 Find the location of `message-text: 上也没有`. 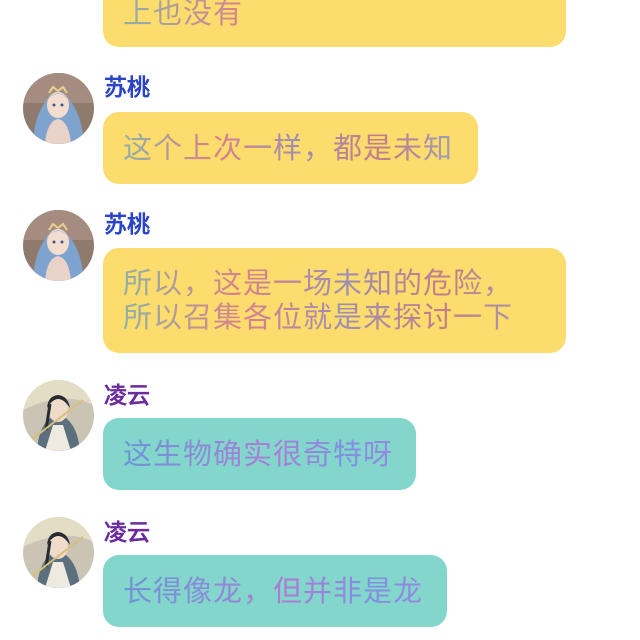

message-text: 上也没有 is located at coordinates (334, 15).